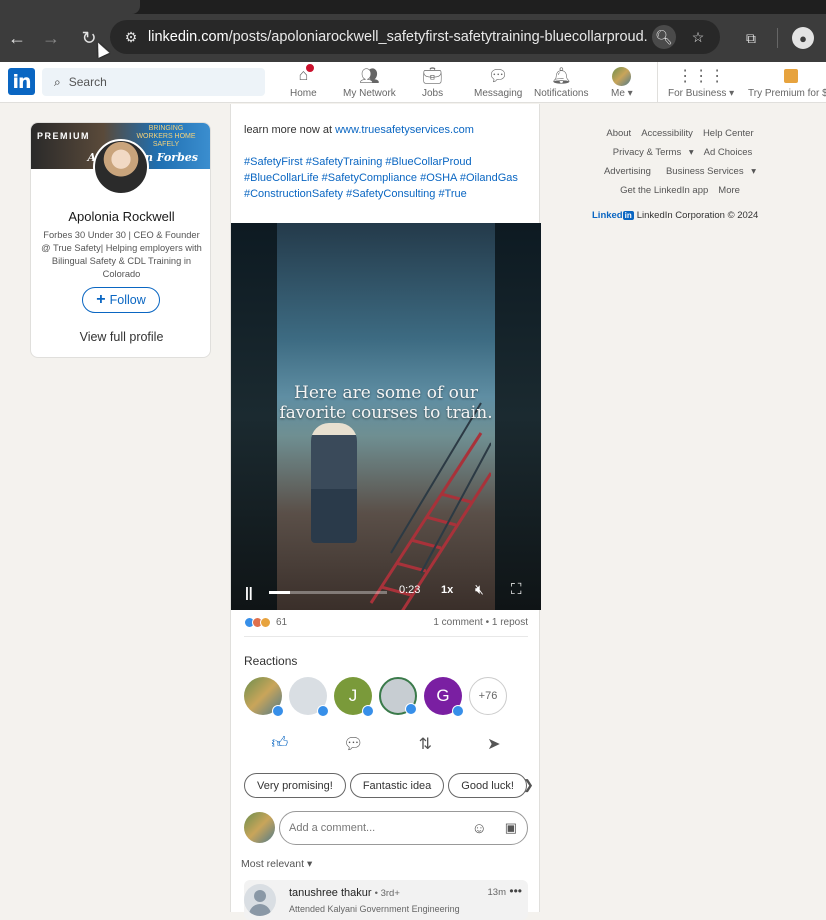 The width and height of the screenshot is (826, 920). What do you see at coordinates (70, 7) in the screenshot?
I see `browser-tab` at bounding box center [70, 7].